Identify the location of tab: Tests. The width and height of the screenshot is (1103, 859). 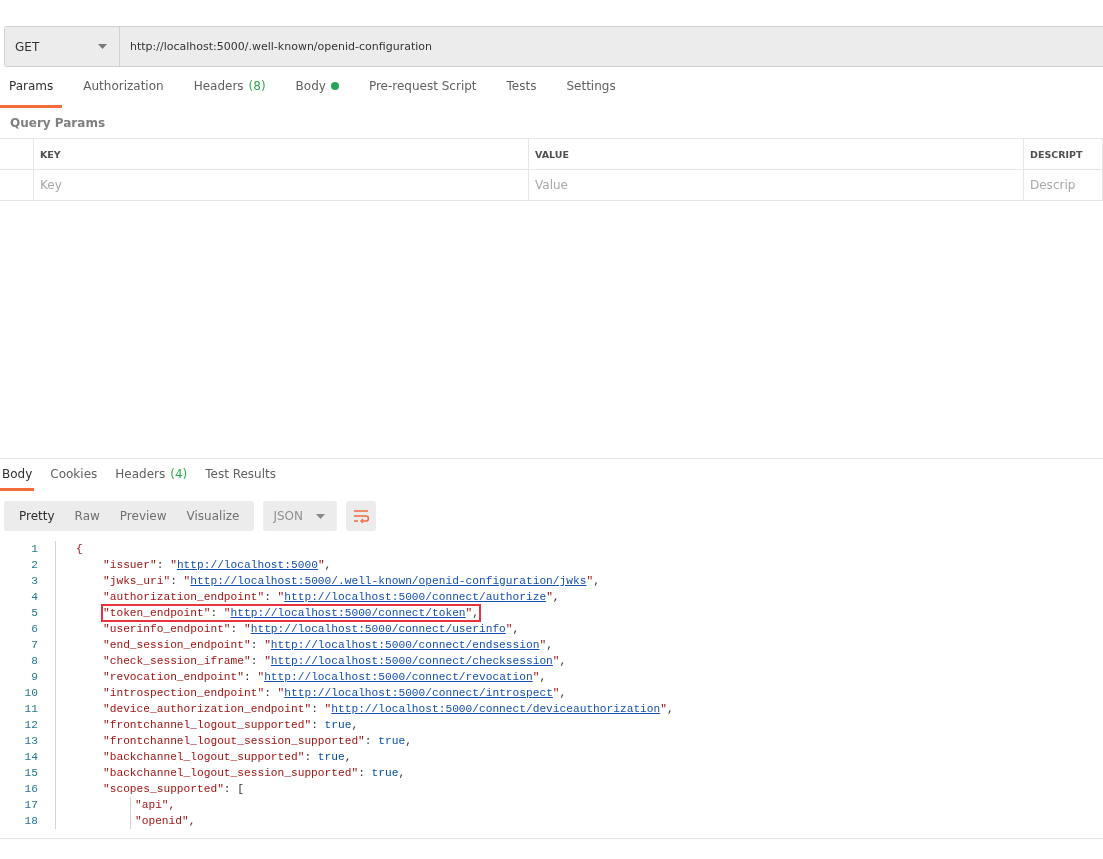
(521, 87).